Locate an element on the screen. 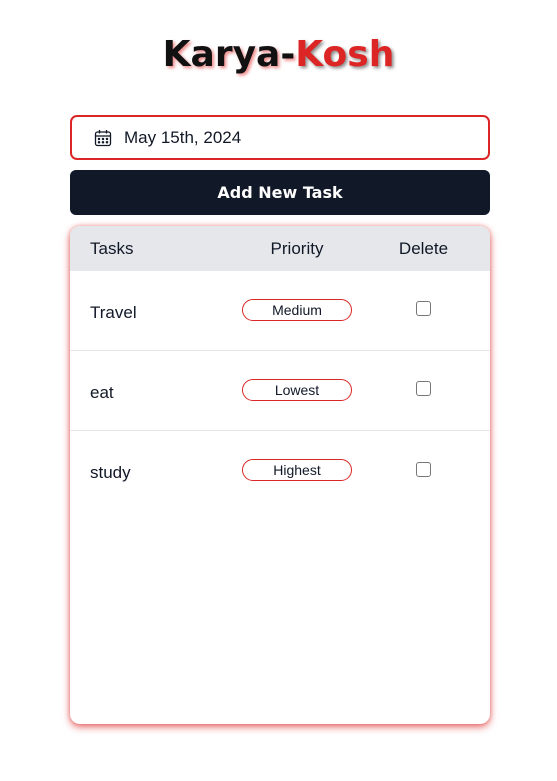 This screenshot has height=781, width=557. app-title-part1: Karya- is located at coordinates (229, 54).